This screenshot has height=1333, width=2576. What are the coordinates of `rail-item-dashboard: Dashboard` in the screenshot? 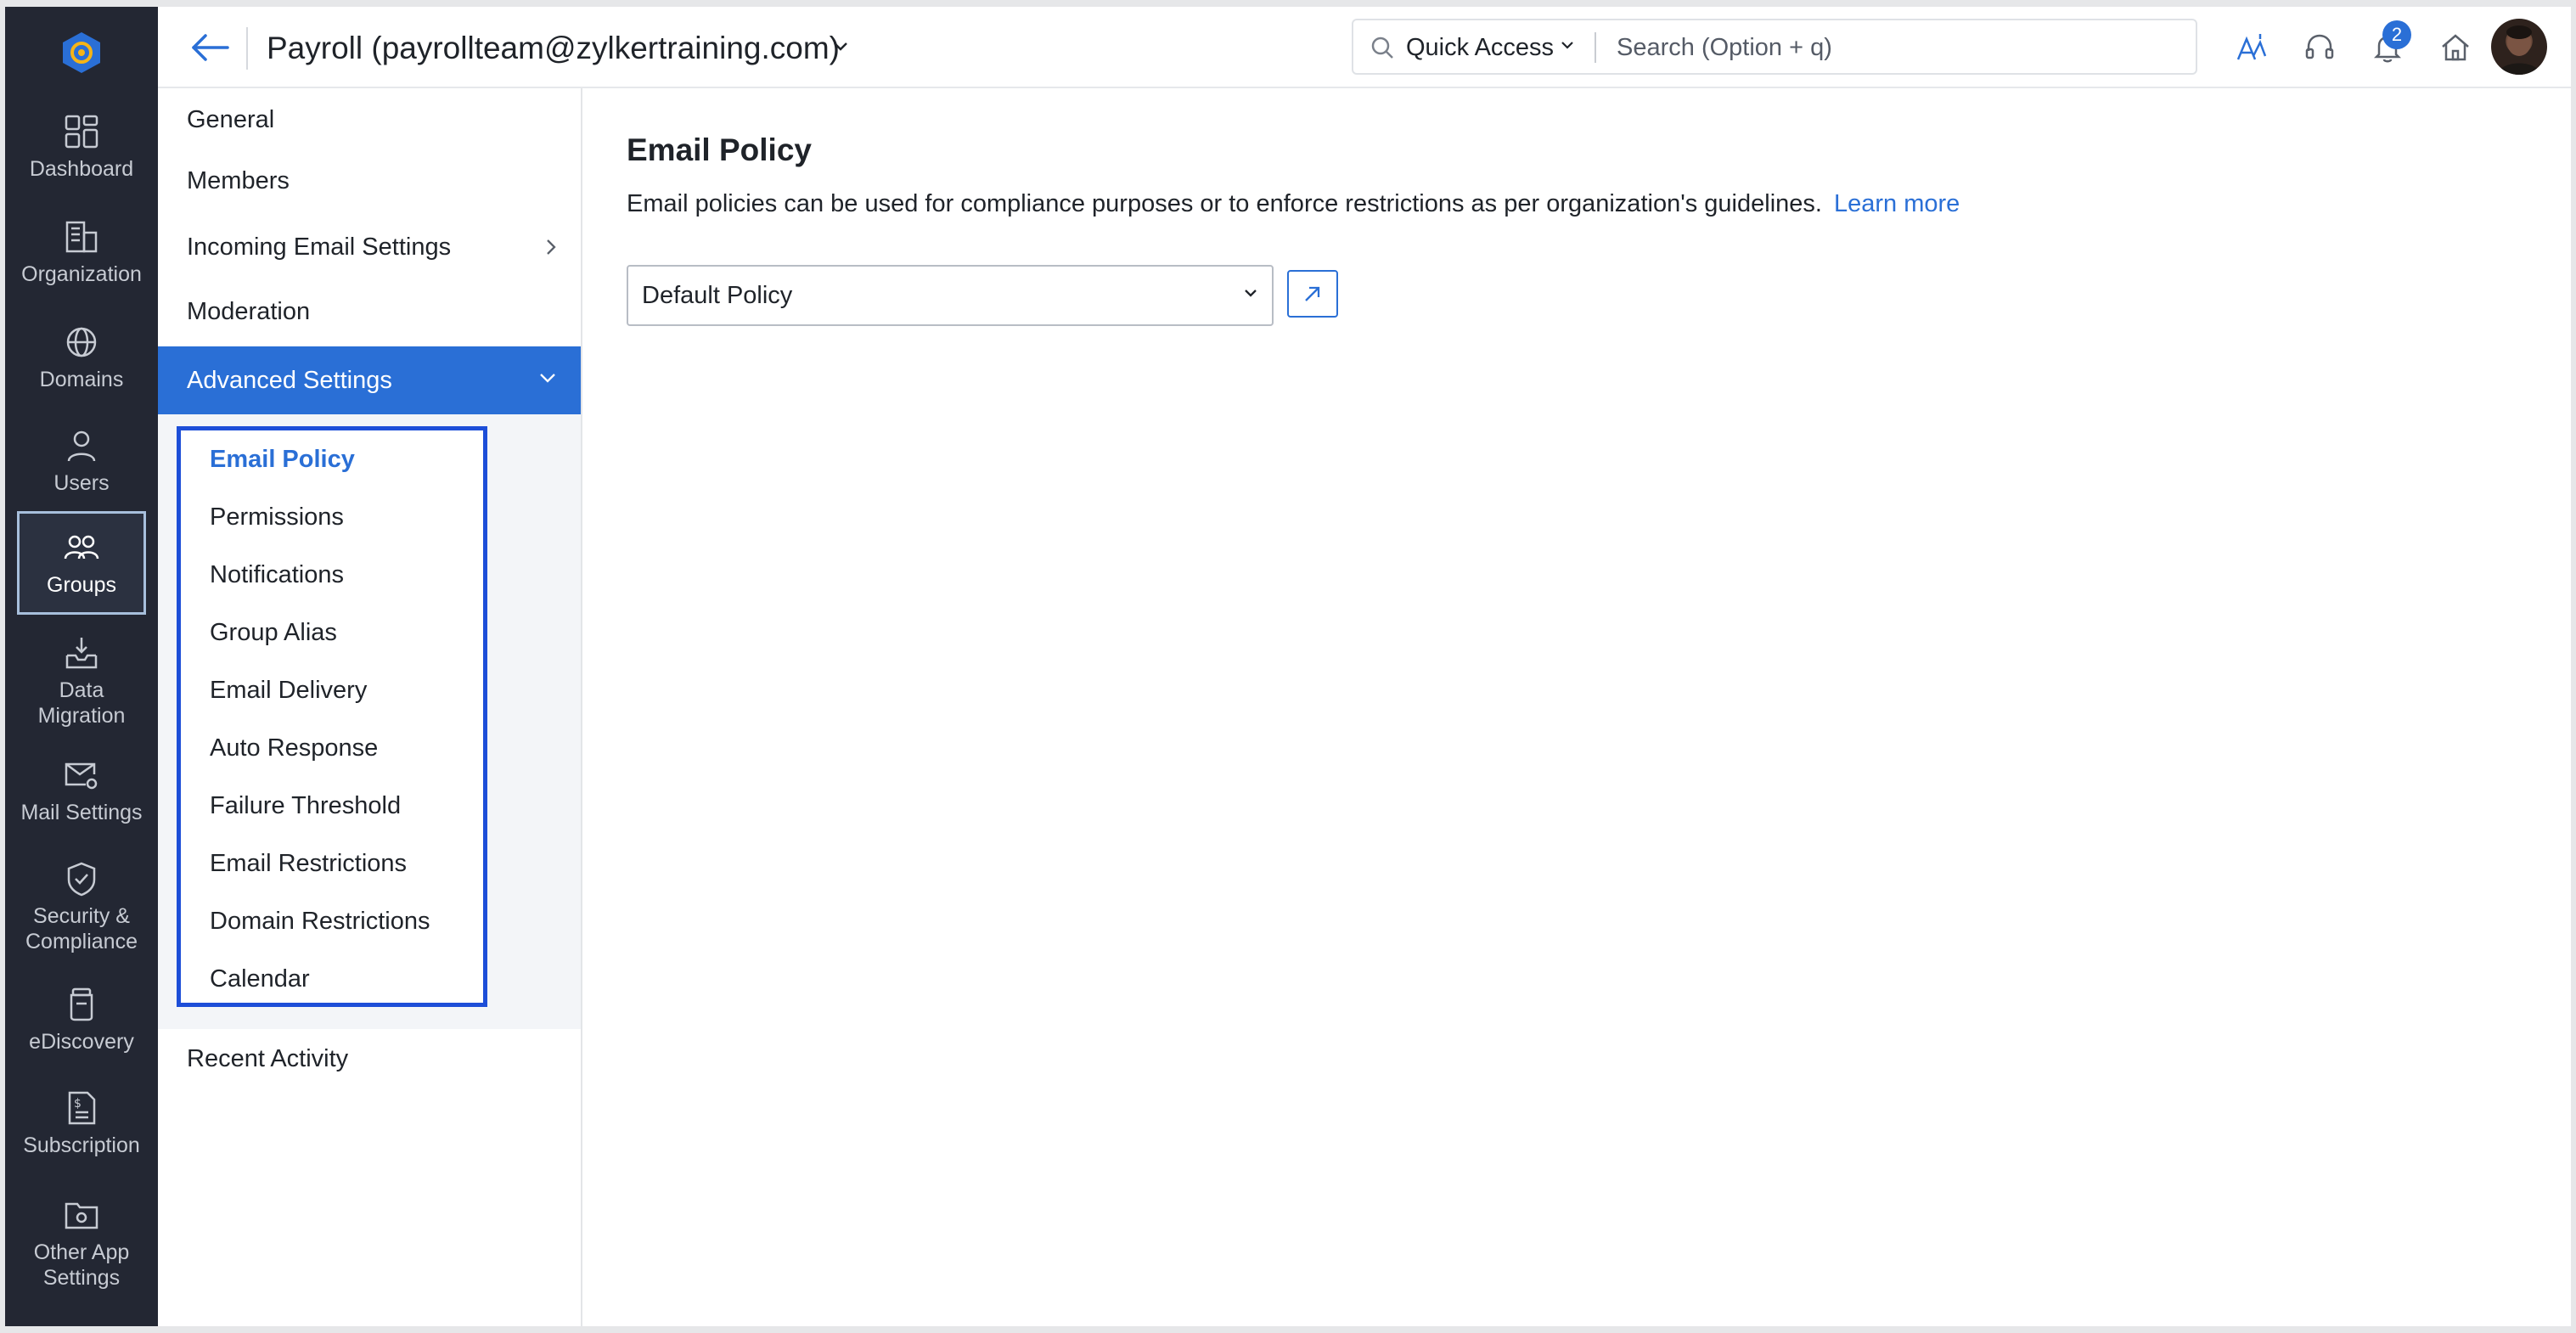 It's located at (81, 147).